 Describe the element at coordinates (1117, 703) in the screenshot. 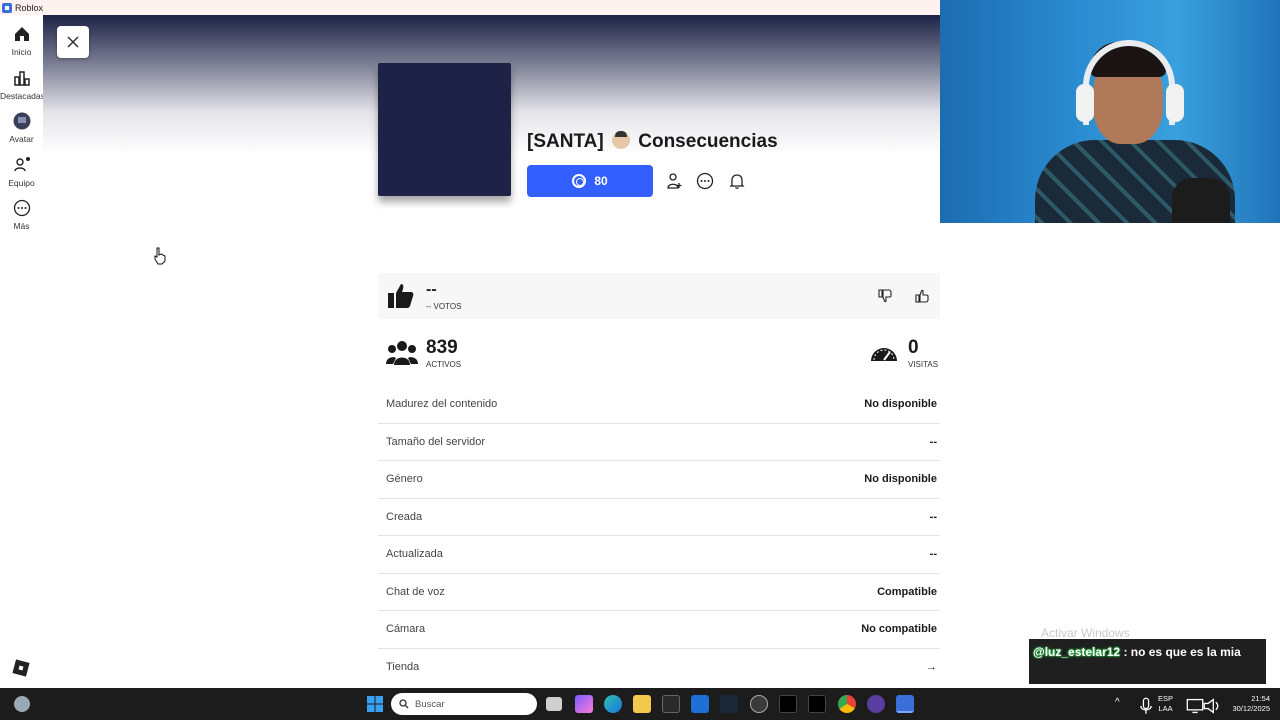

I see `tray-chevron-icon: ^` at that location.